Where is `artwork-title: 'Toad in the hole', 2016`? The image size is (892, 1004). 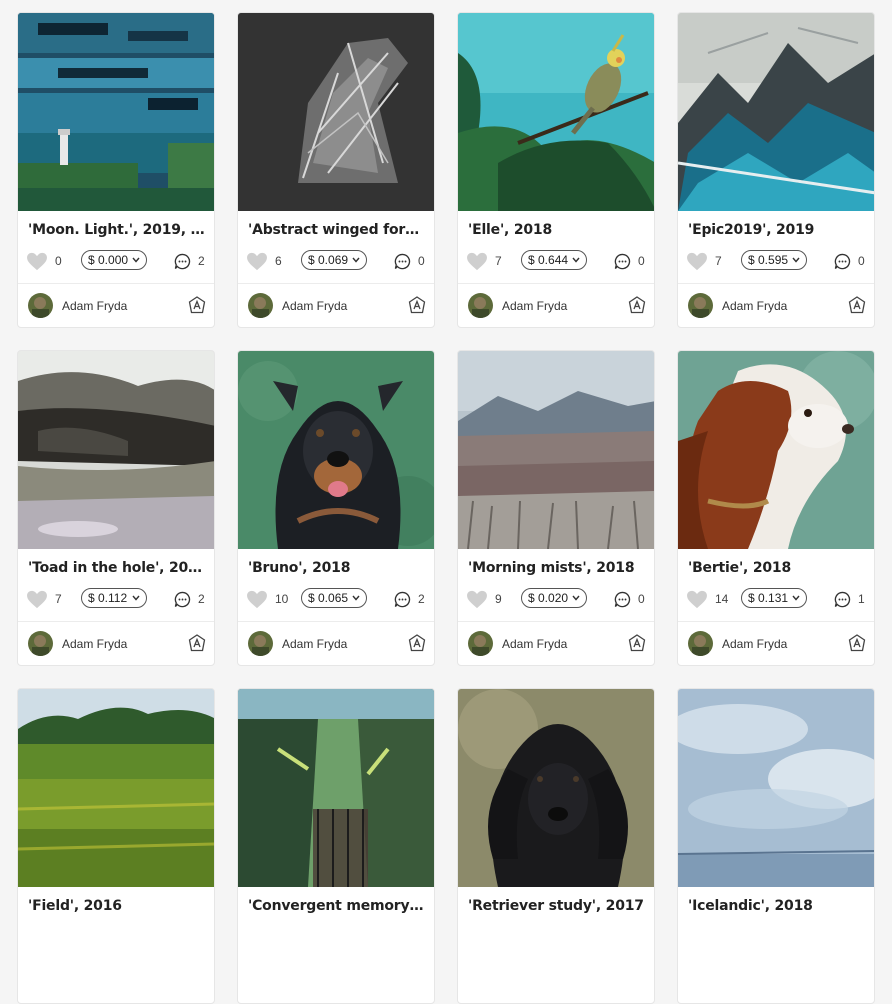 artwork-title: 'Toad in the hole', 2016 is located at coordinates (117, 568).